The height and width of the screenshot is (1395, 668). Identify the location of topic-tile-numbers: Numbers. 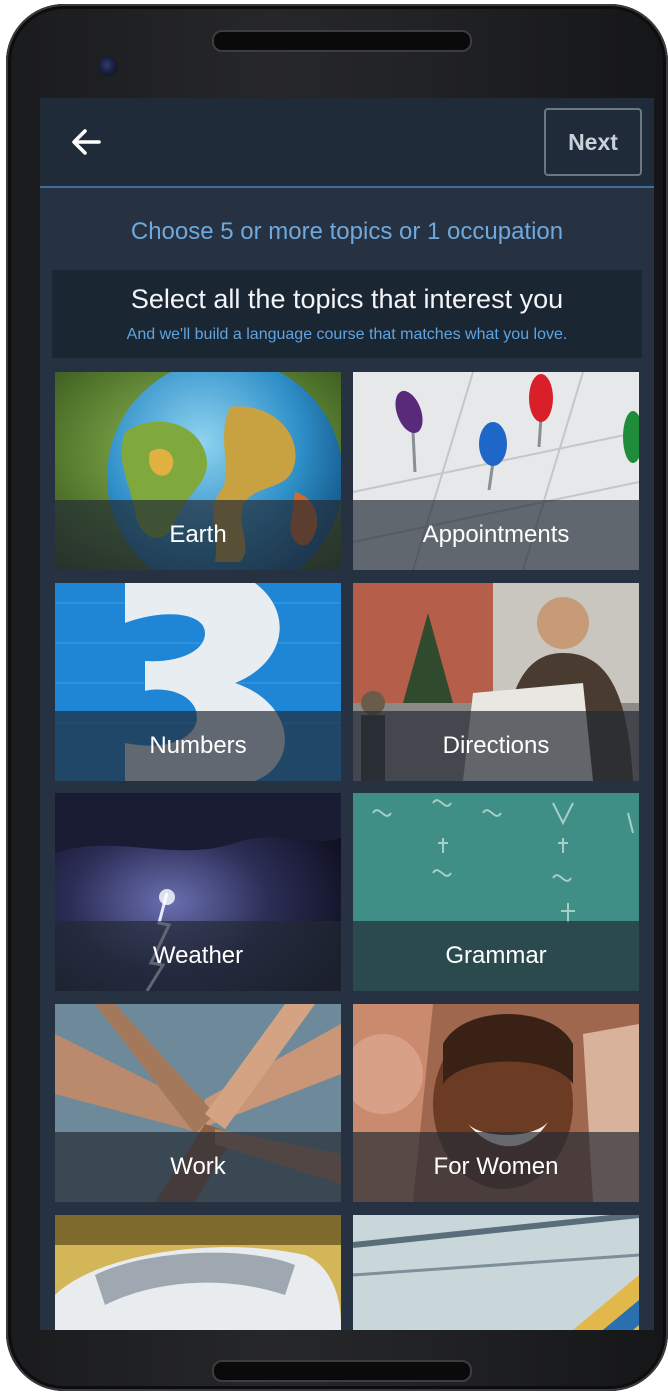
(198, 682).